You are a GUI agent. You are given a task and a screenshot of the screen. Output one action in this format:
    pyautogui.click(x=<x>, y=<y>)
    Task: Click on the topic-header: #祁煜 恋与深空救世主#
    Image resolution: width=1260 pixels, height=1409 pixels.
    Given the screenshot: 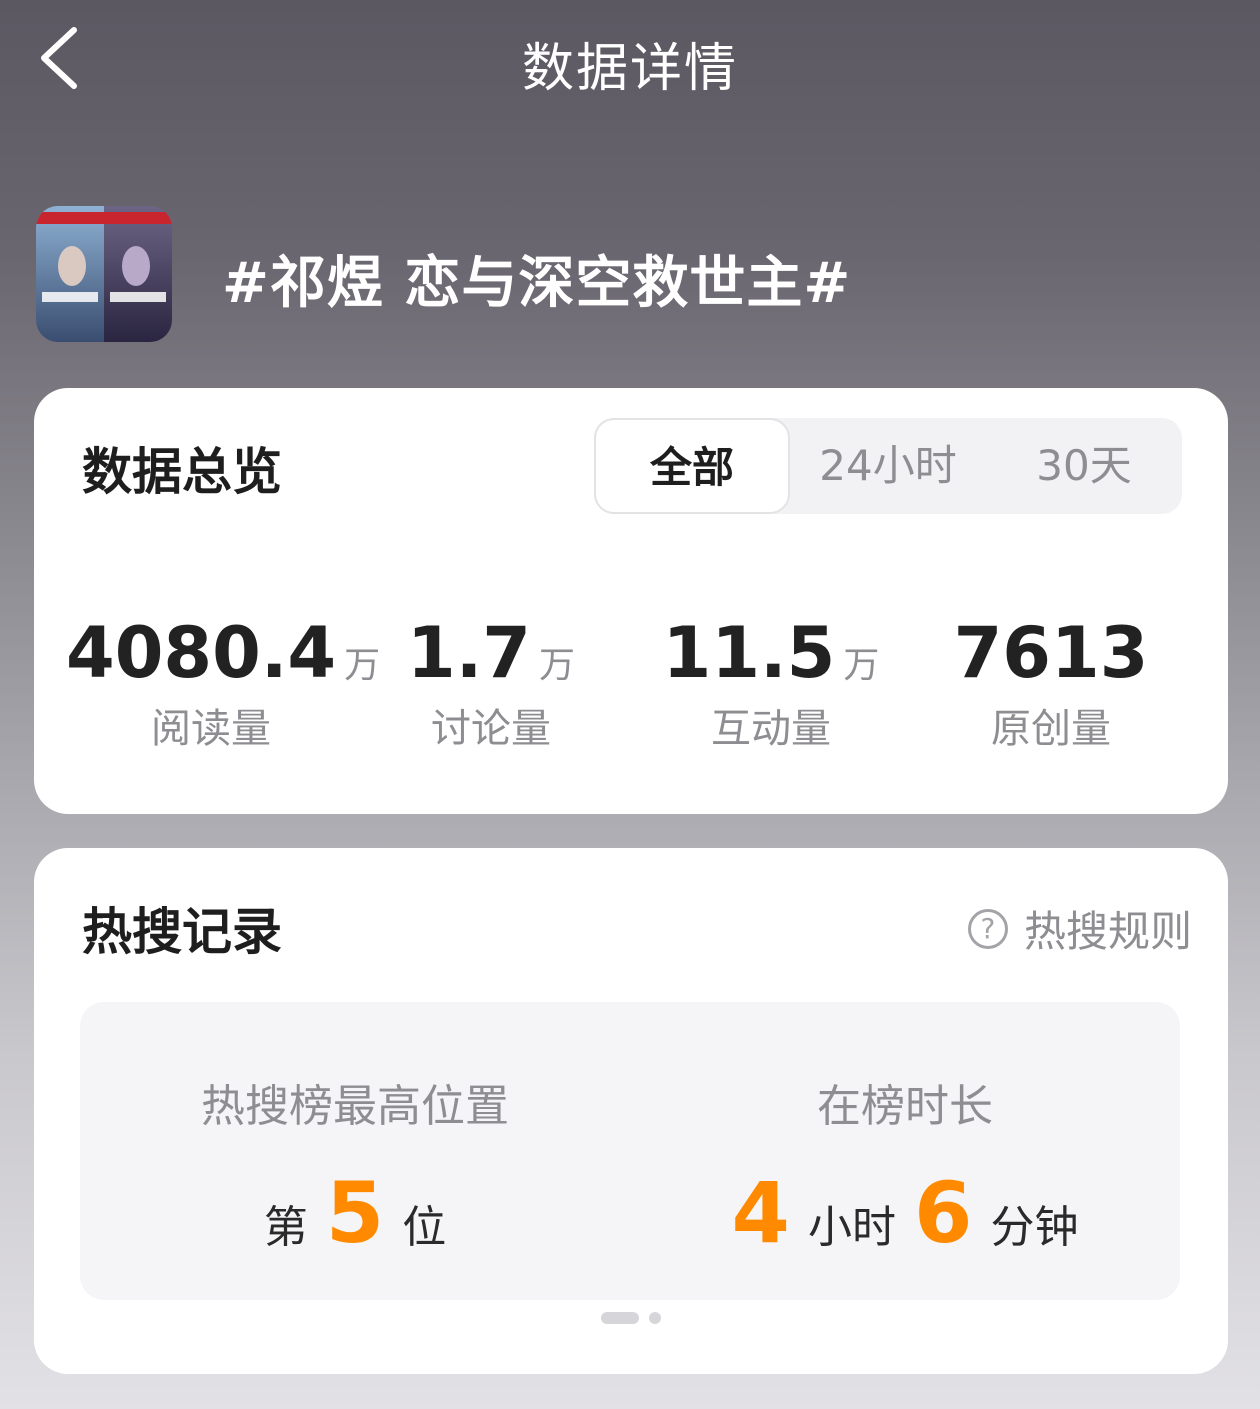 What is the action you would take?
    pyautogui.click(x=631, y=276)
    